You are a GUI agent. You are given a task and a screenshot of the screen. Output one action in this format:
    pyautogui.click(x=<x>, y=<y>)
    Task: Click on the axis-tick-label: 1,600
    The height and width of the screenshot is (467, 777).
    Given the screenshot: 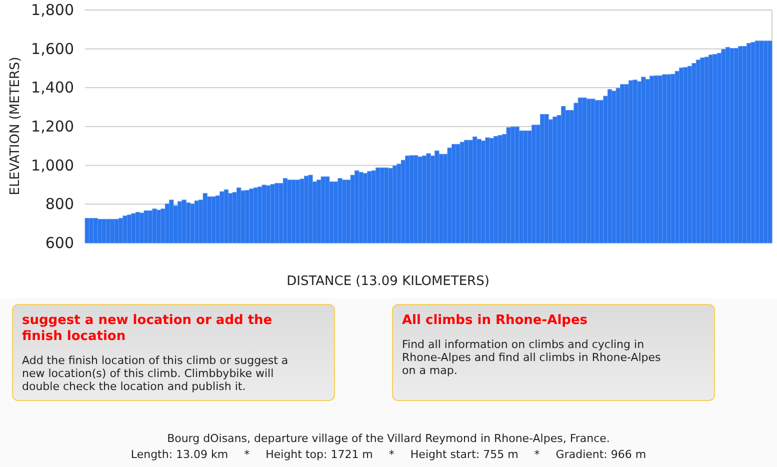 What is the action you would take?
    pyautogui.click(x=52, y=49)
    